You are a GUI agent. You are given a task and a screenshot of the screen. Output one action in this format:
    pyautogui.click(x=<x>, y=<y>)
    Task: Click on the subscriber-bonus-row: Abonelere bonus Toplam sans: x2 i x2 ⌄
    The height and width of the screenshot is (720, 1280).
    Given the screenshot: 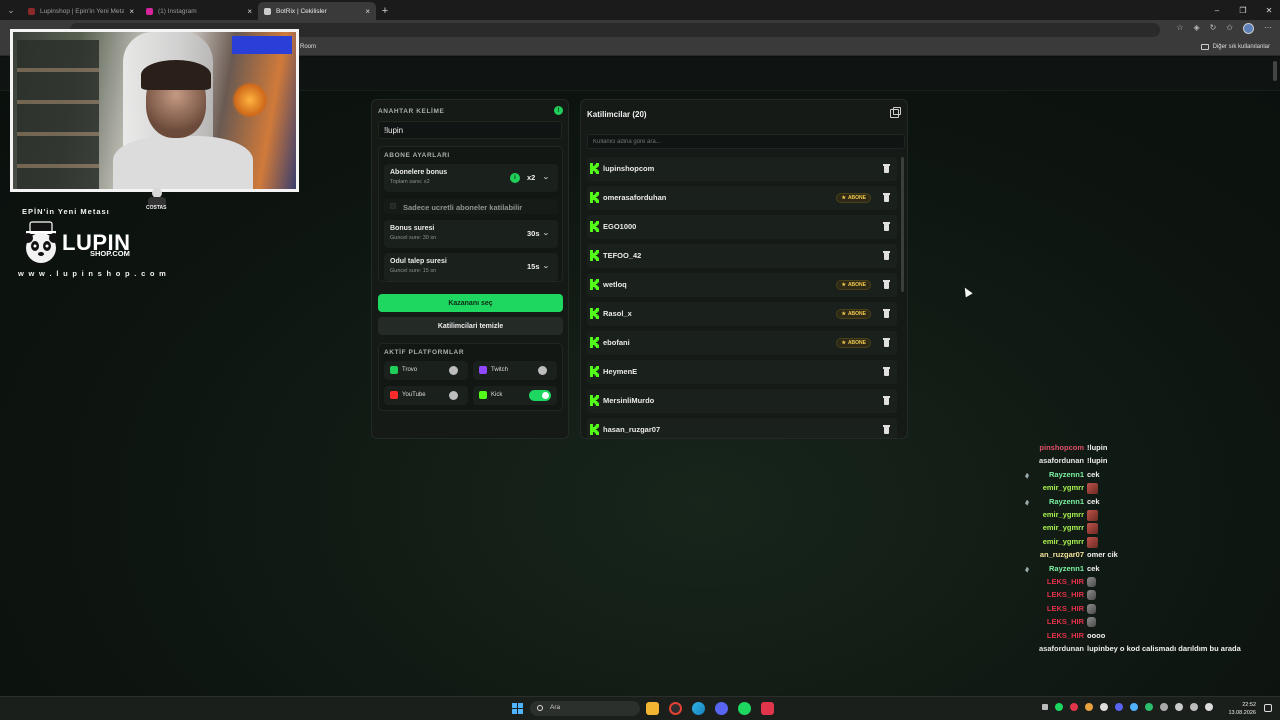 What is the action you would take?
    pyautogui.click(x=471, y=178)
    